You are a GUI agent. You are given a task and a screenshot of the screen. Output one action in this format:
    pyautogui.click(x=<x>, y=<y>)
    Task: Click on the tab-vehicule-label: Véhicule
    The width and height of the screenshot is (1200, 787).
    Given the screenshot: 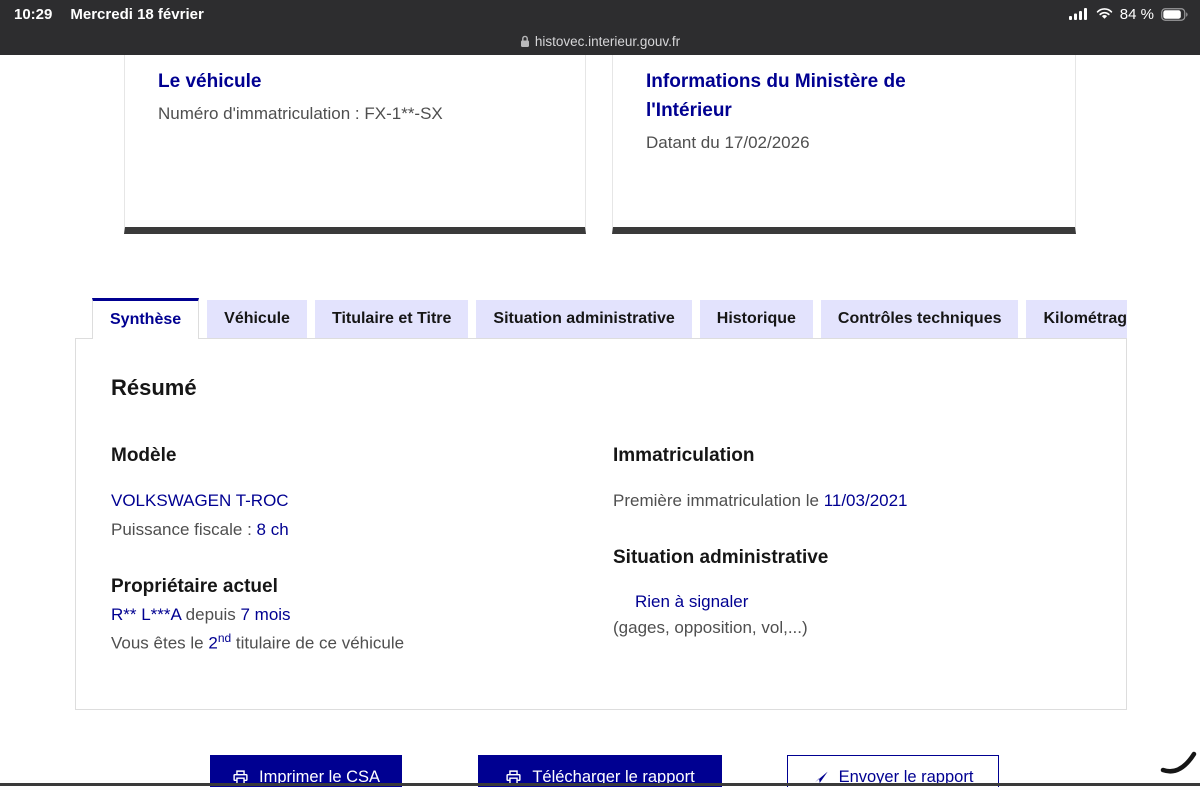 What is the action you would take?
    pyautogui.click(x=257, y=318)
    